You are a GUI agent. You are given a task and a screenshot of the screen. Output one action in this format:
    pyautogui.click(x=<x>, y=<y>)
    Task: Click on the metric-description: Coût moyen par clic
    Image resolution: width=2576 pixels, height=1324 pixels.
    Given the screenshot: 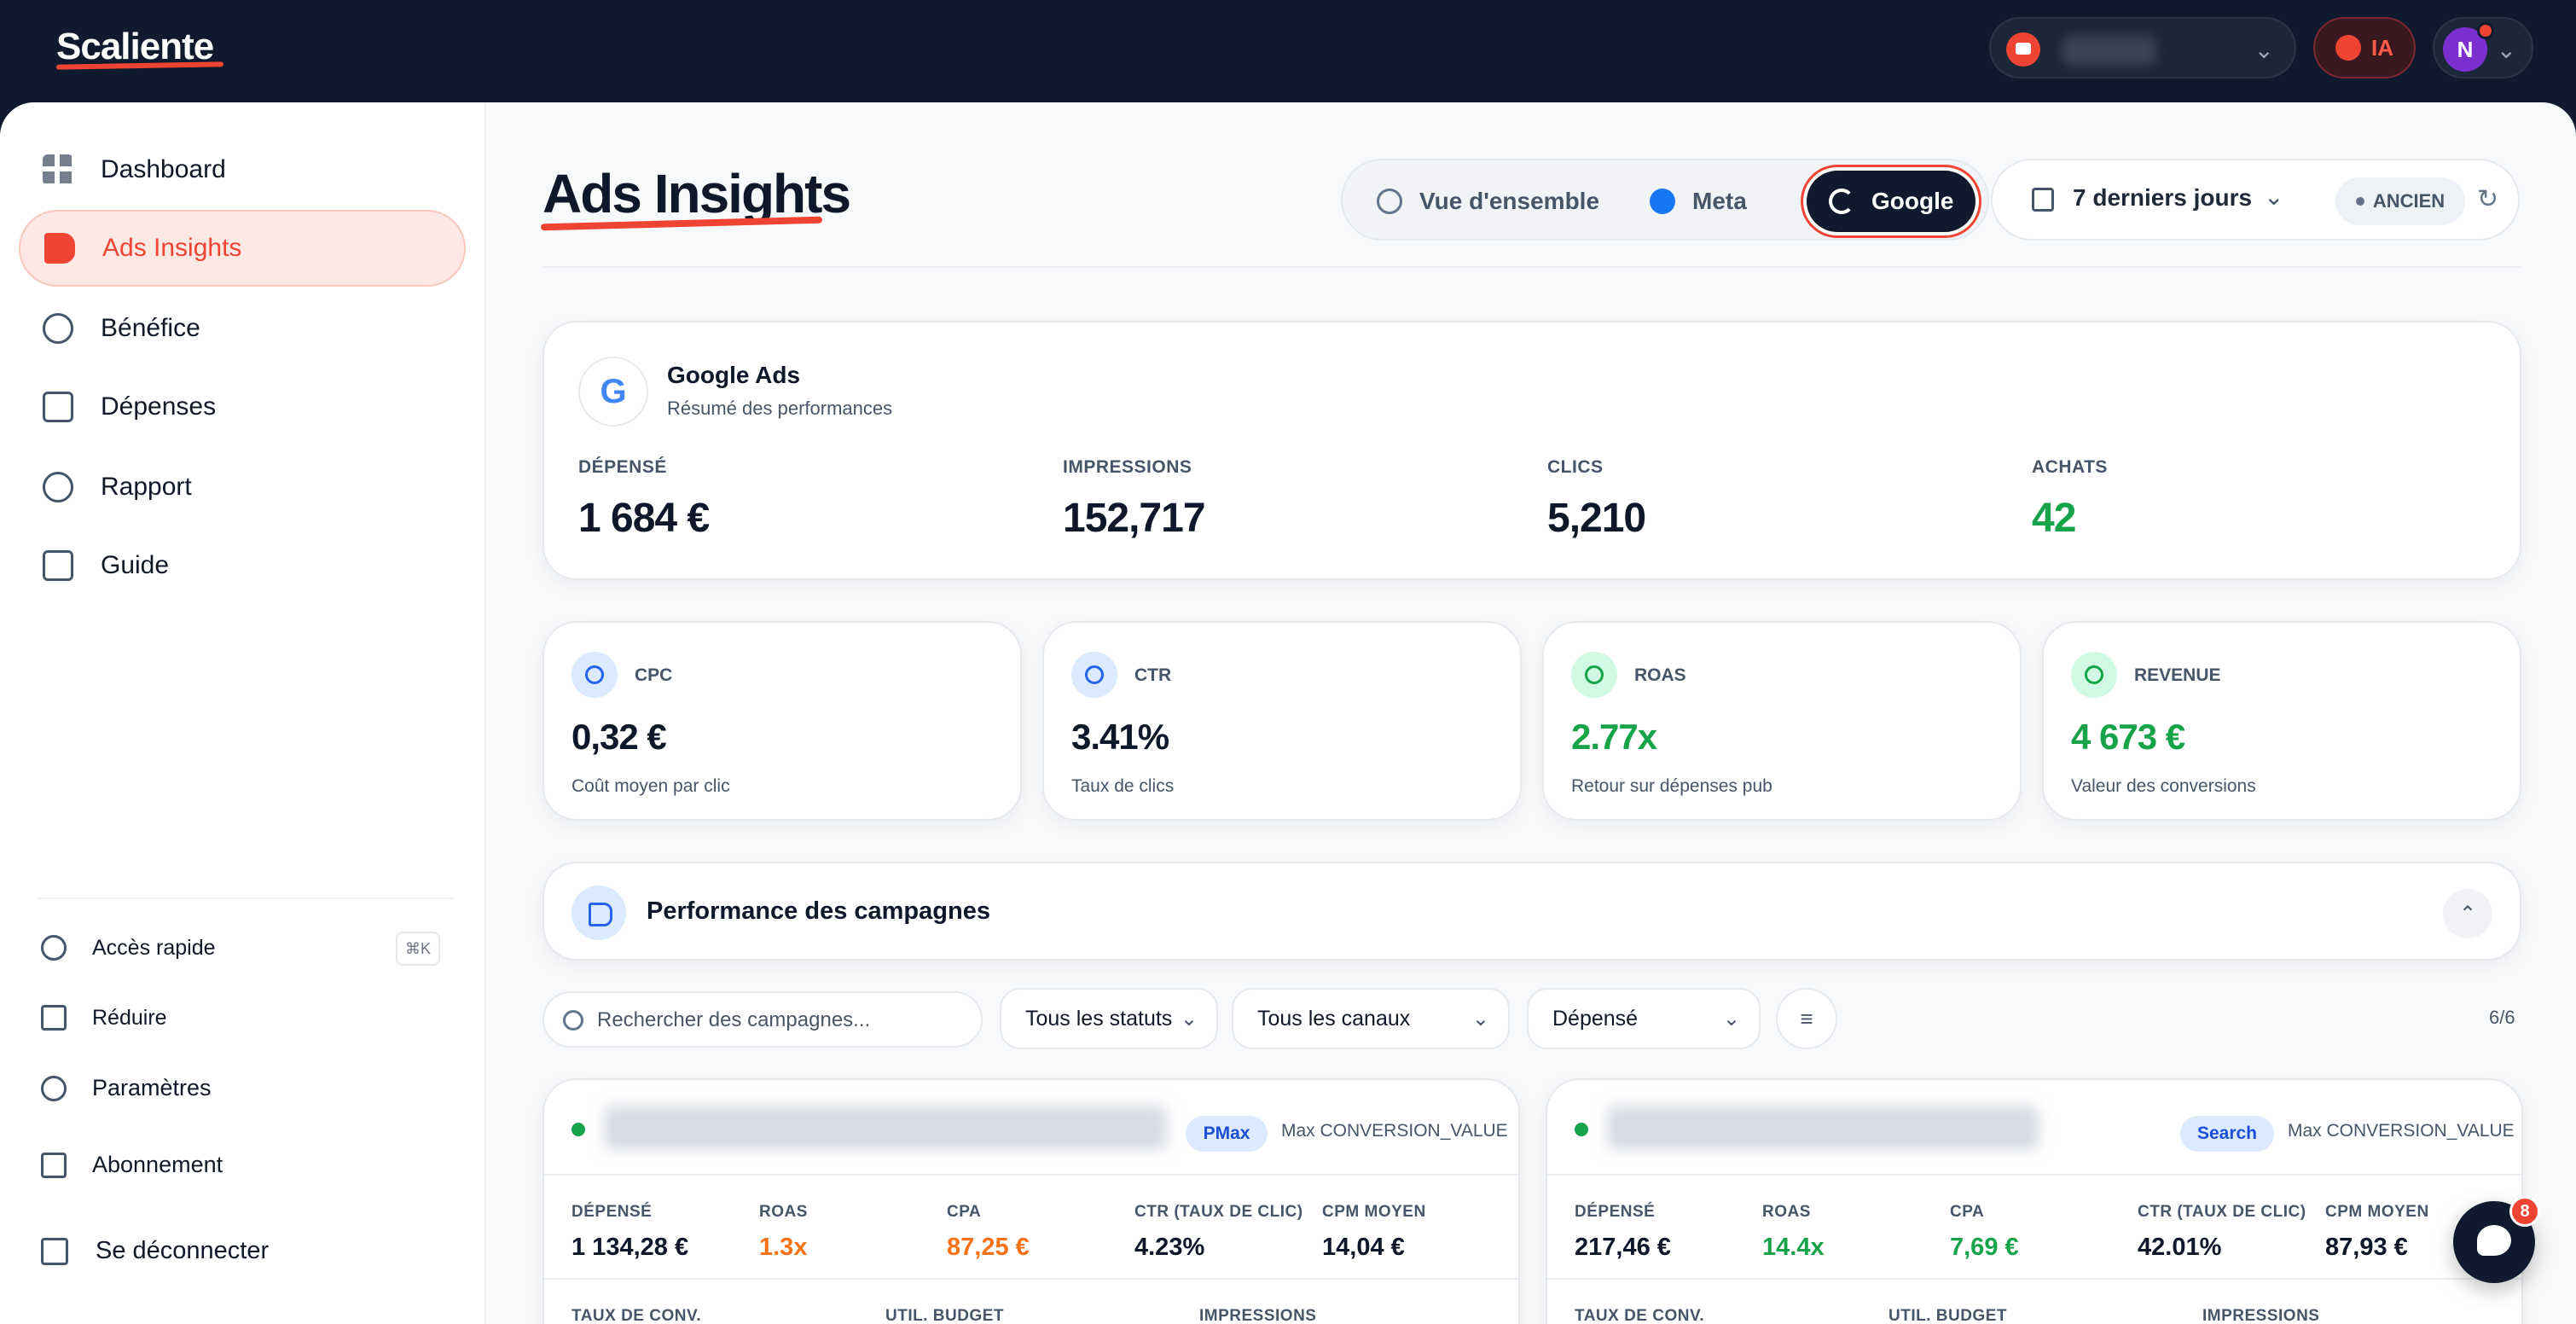 What is the action you would take?
    pyautogui.click(x=650, y=786)
    